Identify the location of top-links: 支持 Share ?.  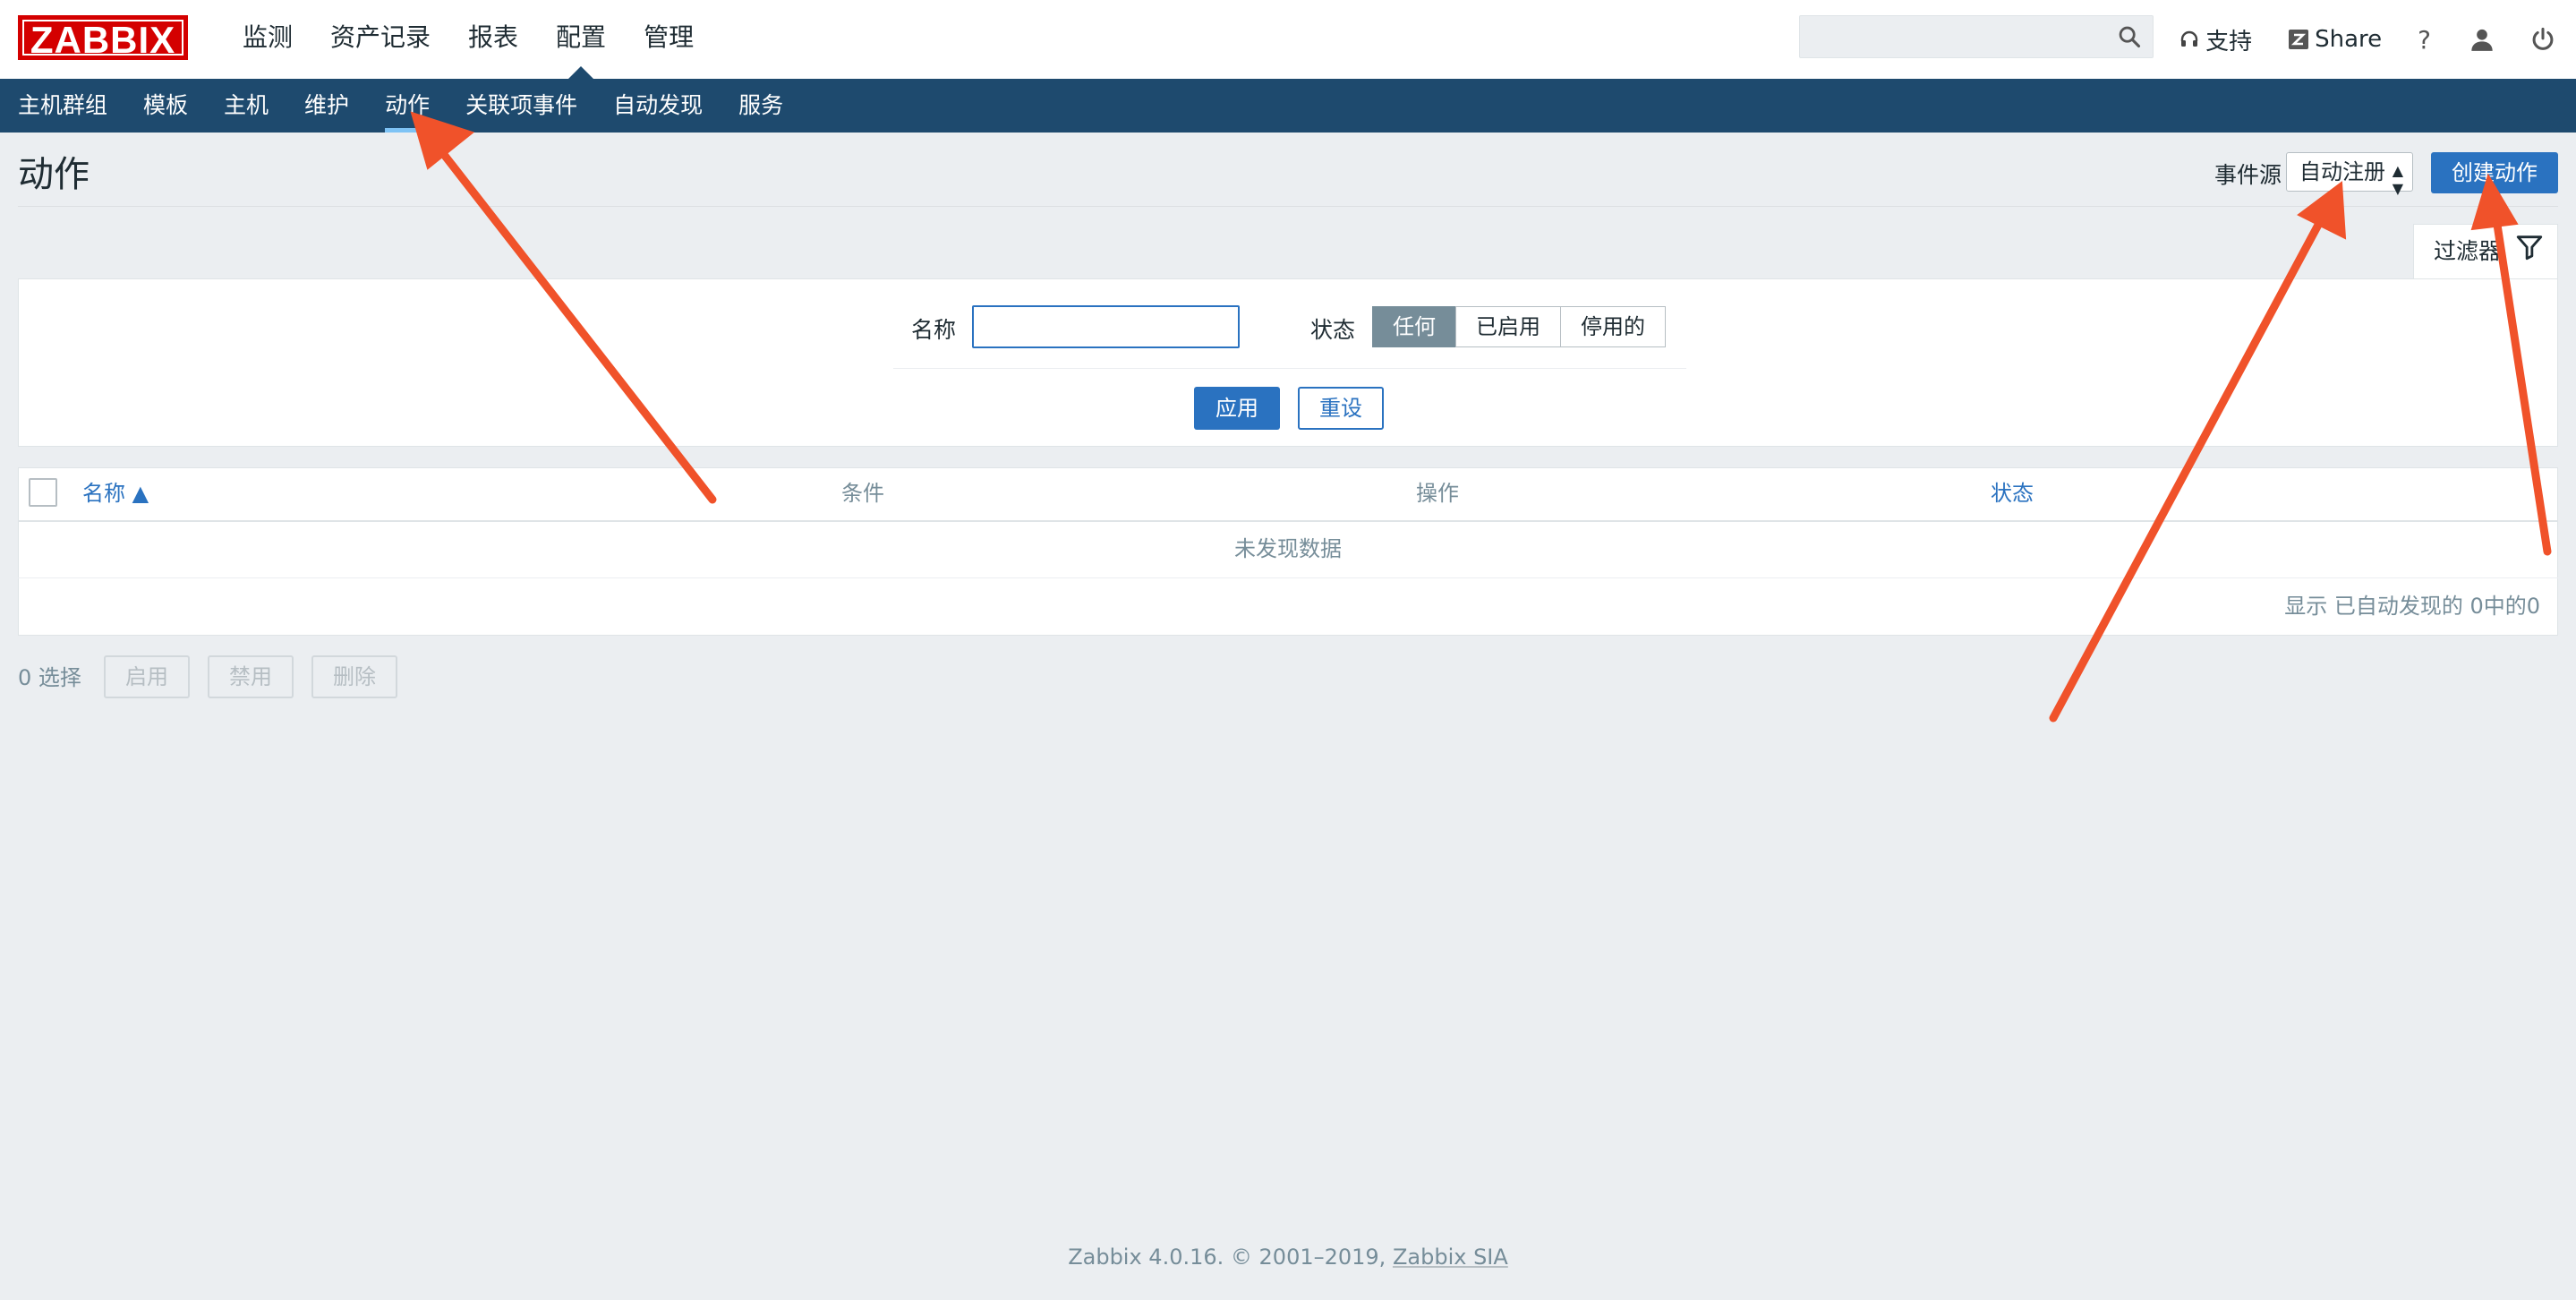
(2377, 39).